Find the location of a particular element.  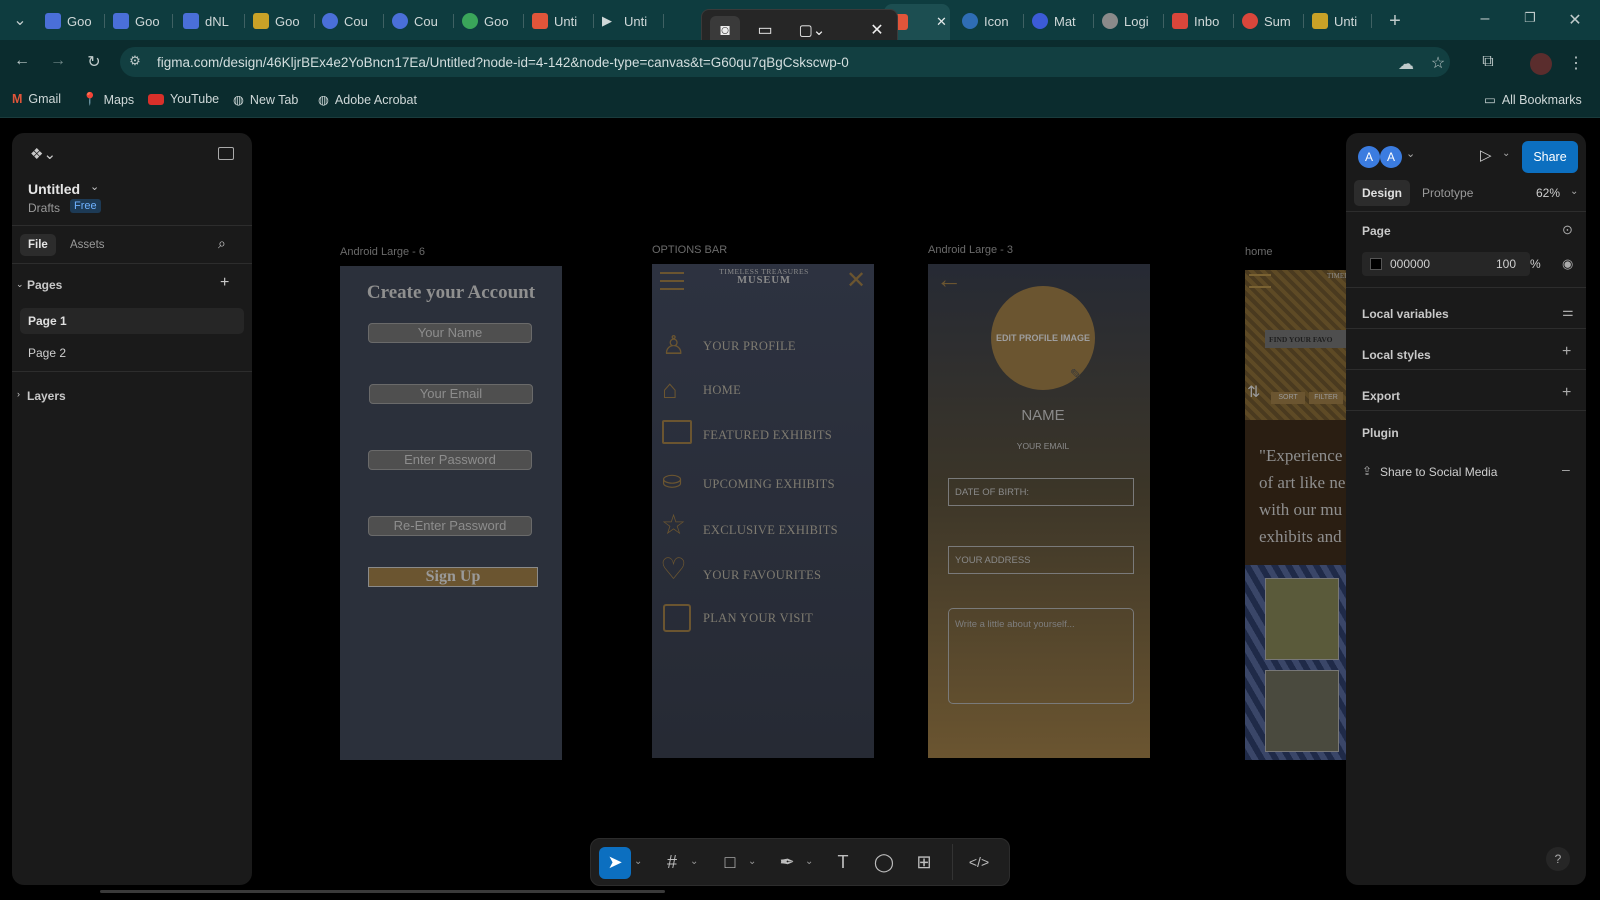

variables-icon: ⚌ is located at coordinates (1568, 312).